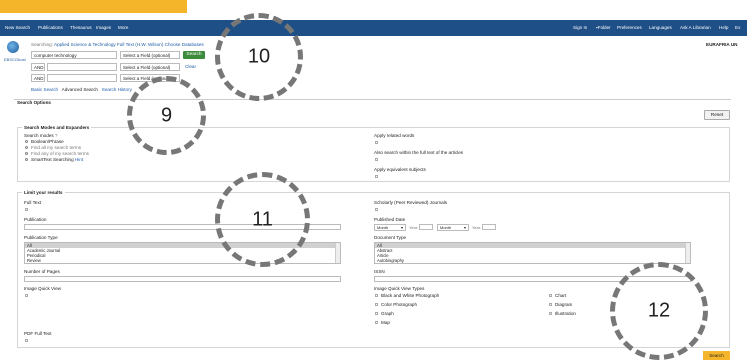  Describe the element at coordinates (150, 67) in the screenshot. I see `field-select-2: Select a Field (optional)` at that location.